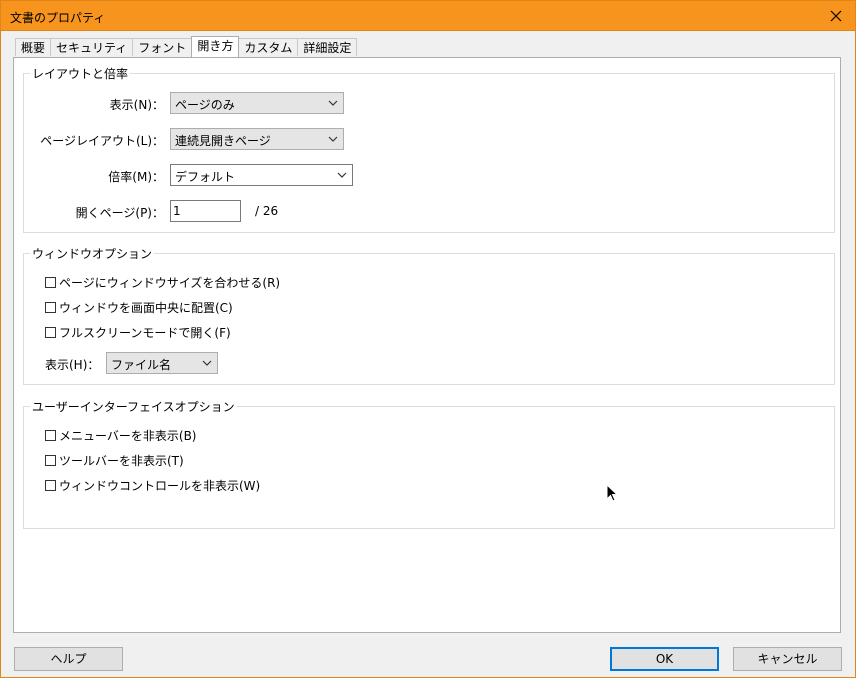  I want to click on center-window-checkbox: ウィンドウを画面中央に配置(C), so click(139, 307).